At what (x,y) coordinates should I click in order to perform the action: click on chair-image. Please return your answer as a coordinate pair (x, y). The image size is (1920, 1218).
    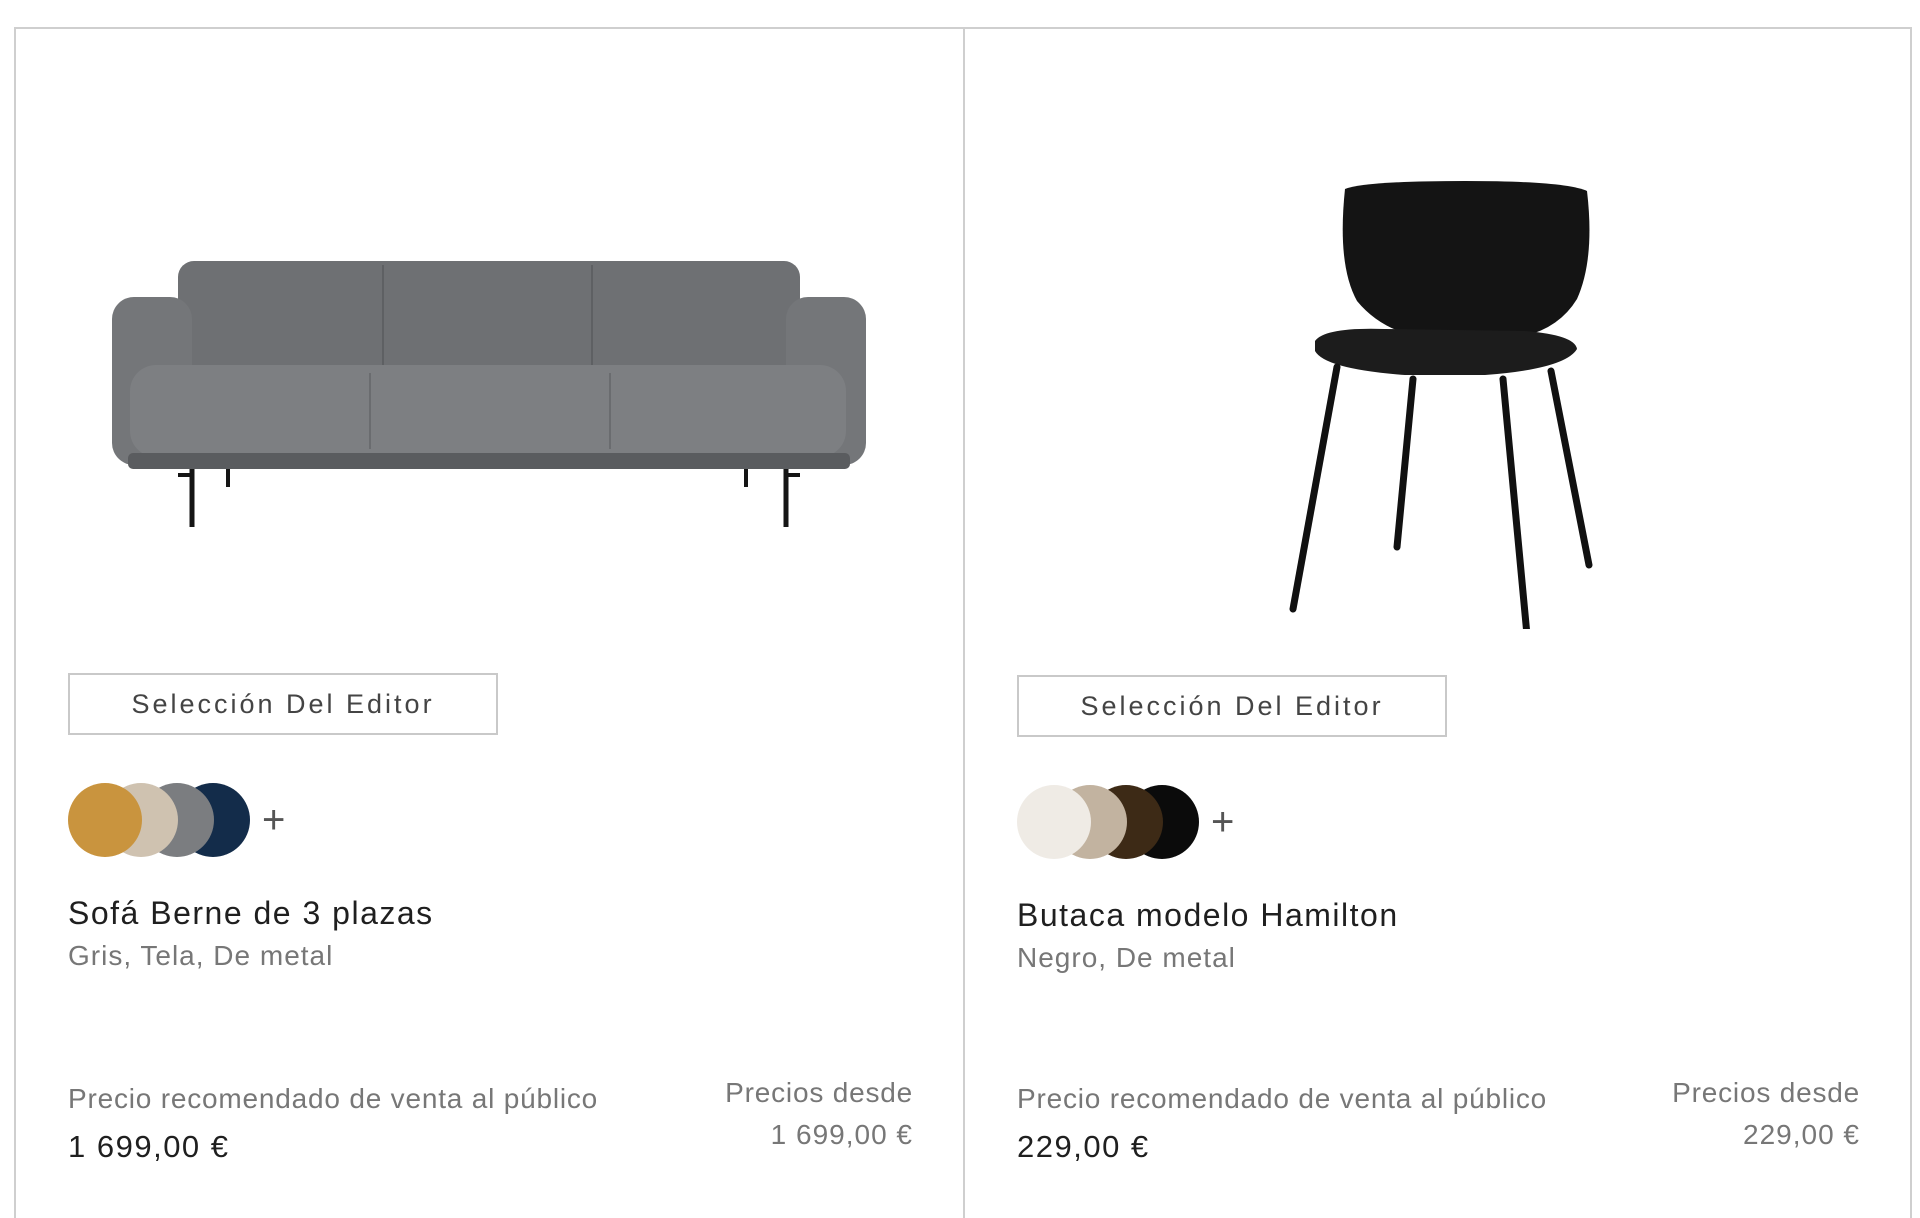
    Looking at the image, I should click on (1441, 405).